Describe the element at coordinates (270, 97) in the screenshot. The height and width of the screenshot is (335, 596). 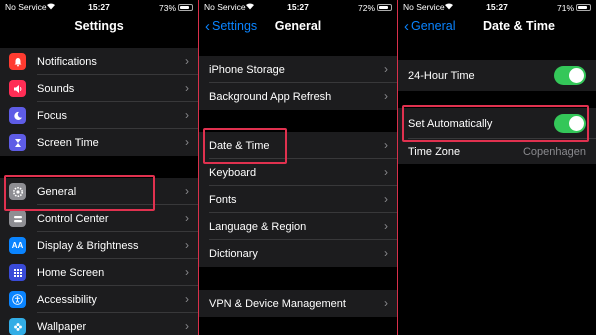
I see `general-item-label: Background App Refresh` at that location.